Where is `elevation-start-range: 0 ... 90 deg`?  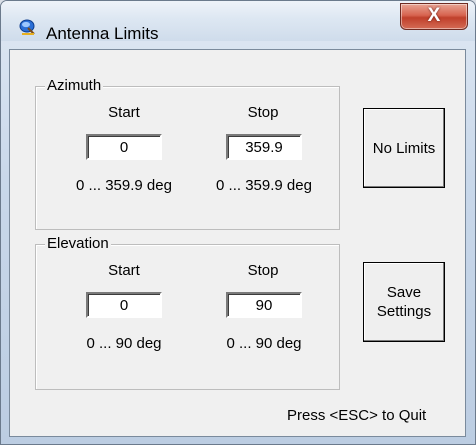
elevation-start-range: 0 ... 90 deg is located at coordinates (124, 343).